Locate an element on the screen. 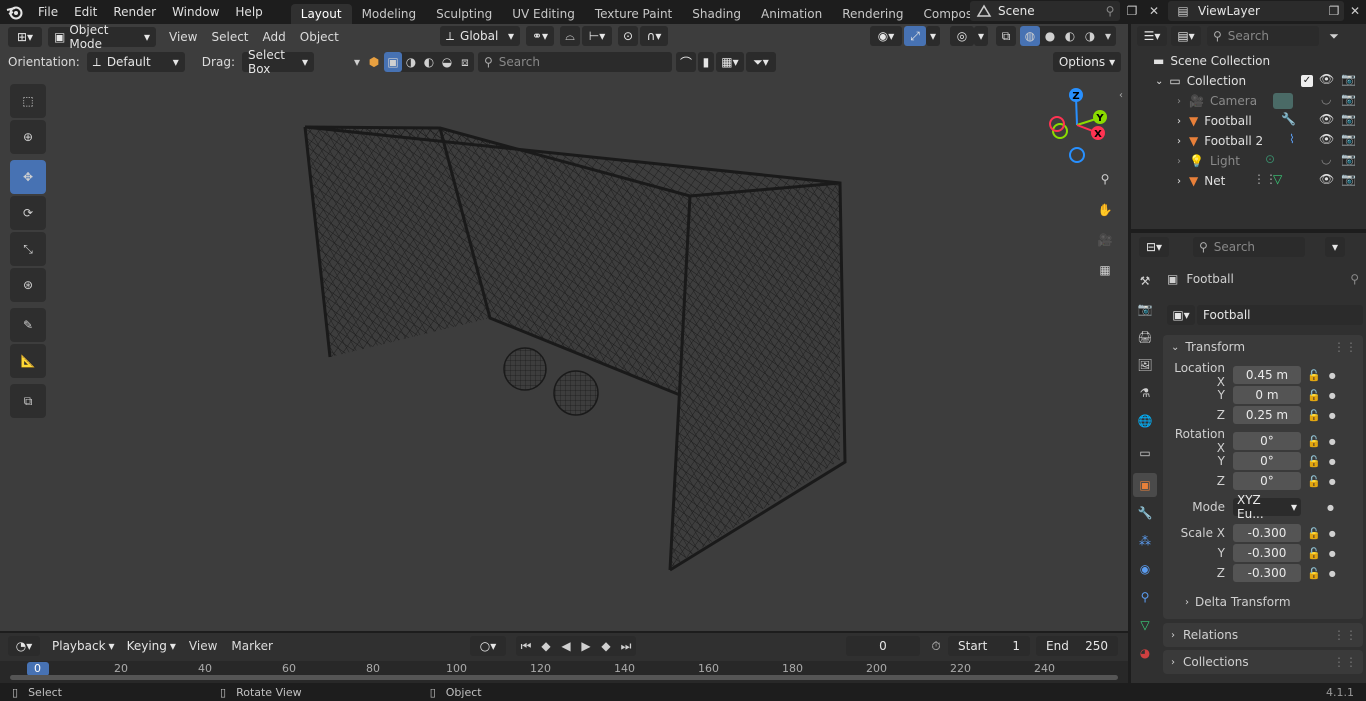 The image size is (1366, 701). pan-hand-icon: ✋ is located at coordinates (1105, 210).